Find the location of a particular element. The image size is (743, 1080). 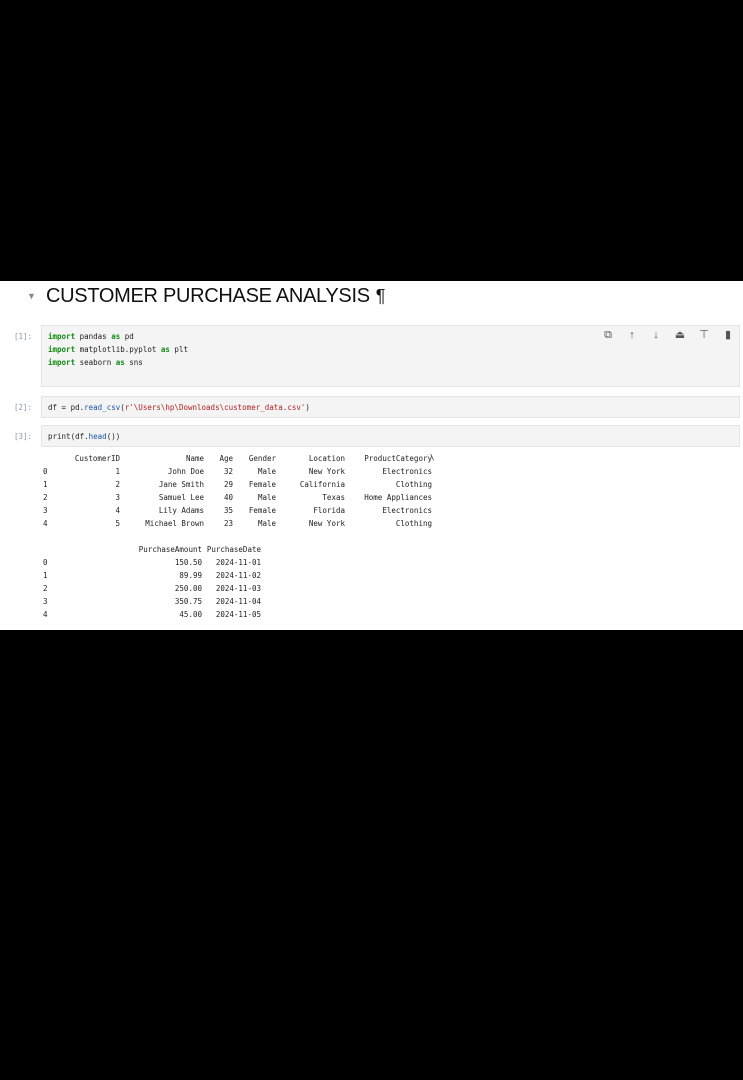

table-header-row-cell: Location is located at coordinates (326, 458).